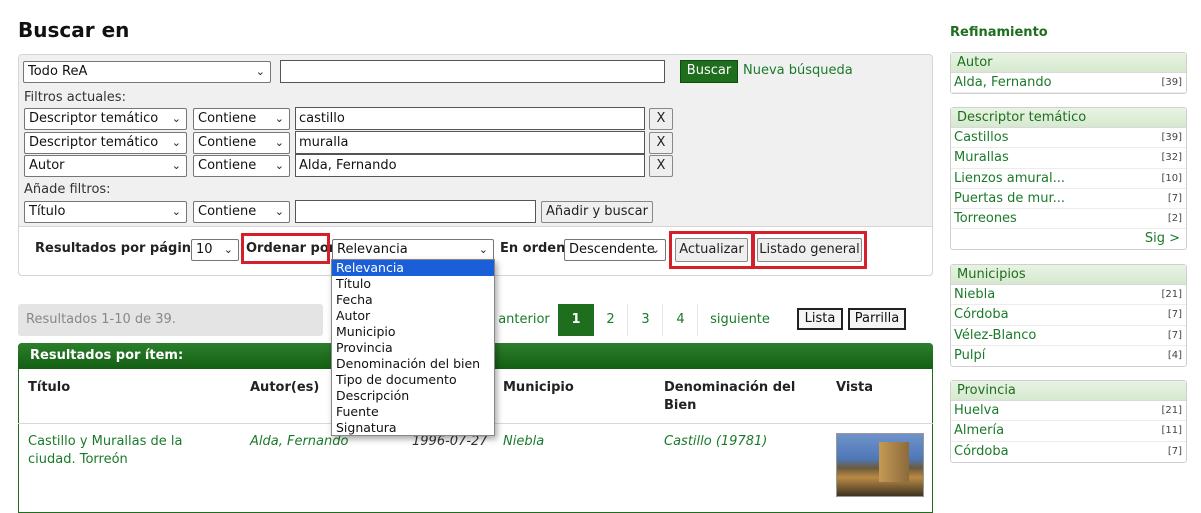  What do you see at coordinates (227, 211) in the screenshot?
I see `add-filter-op-value: Contiene` at bounding box center [227, 211].